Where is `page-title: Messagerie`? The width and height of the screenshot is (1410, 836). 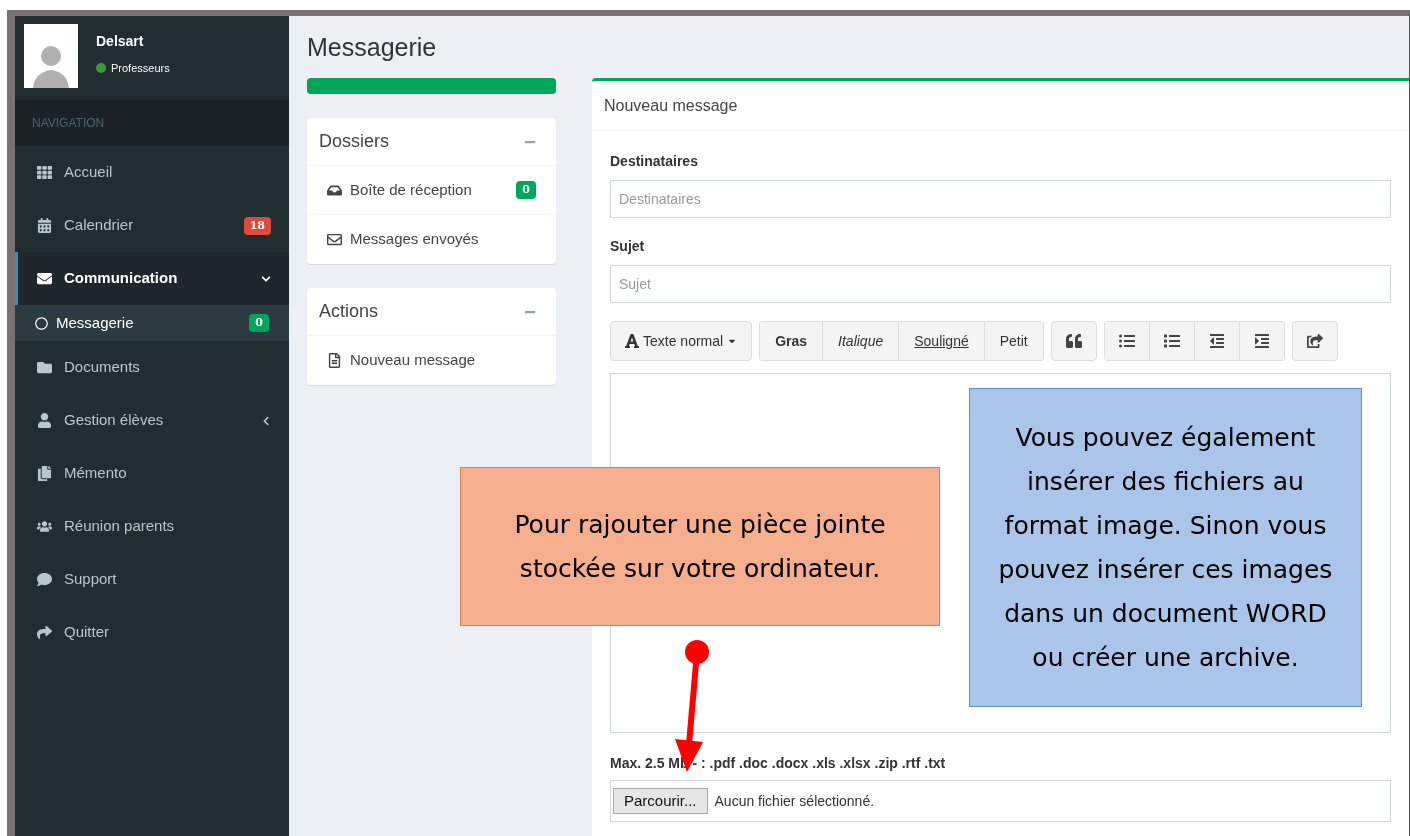 page-title: Messagerie is located at coordinates (372, 47).